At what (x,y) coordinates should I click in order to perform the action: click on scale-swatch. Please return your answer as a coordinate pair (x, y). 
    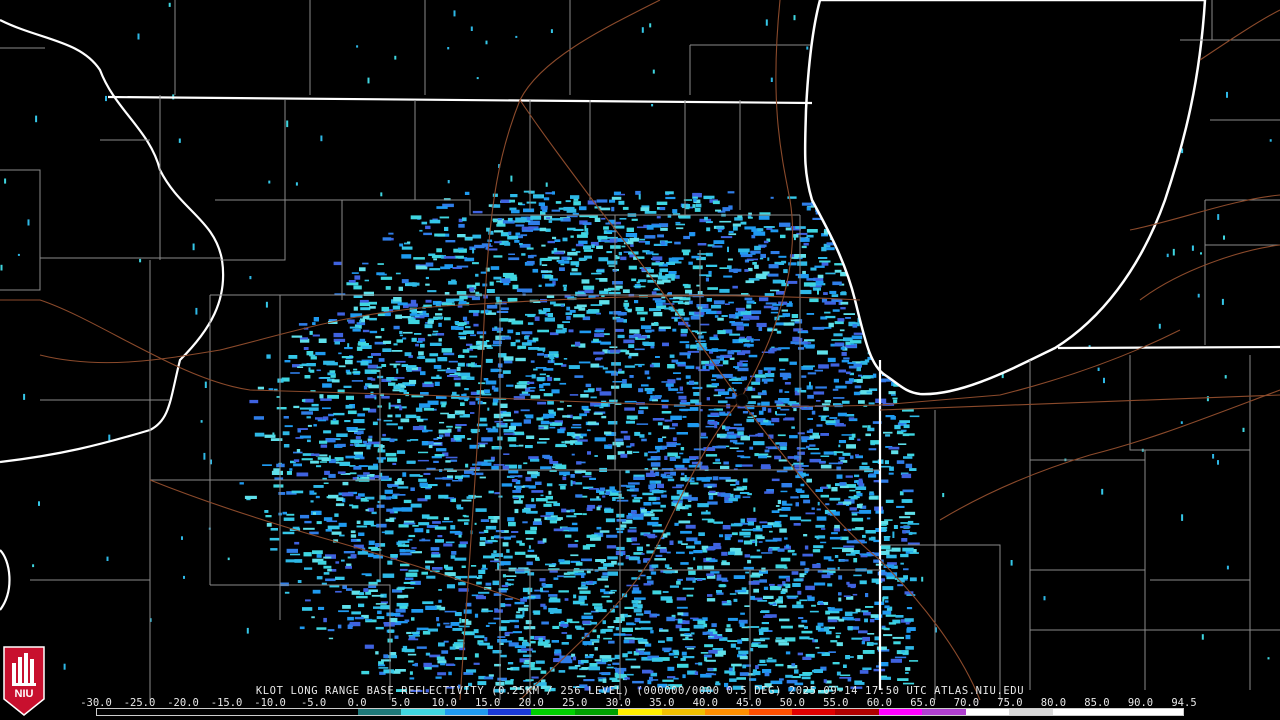
    Looking at the image, I should click on (466, 712).